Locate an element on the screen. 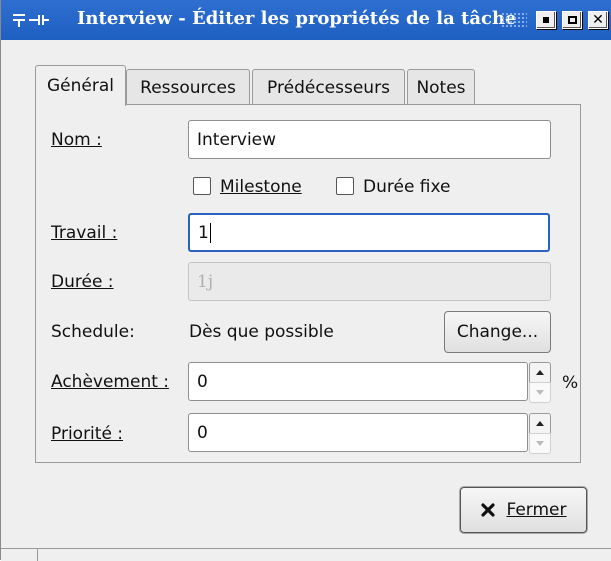 The height and width of the screenshot is (561, 611). percent-unit: % is located at coordinates (570, 383).